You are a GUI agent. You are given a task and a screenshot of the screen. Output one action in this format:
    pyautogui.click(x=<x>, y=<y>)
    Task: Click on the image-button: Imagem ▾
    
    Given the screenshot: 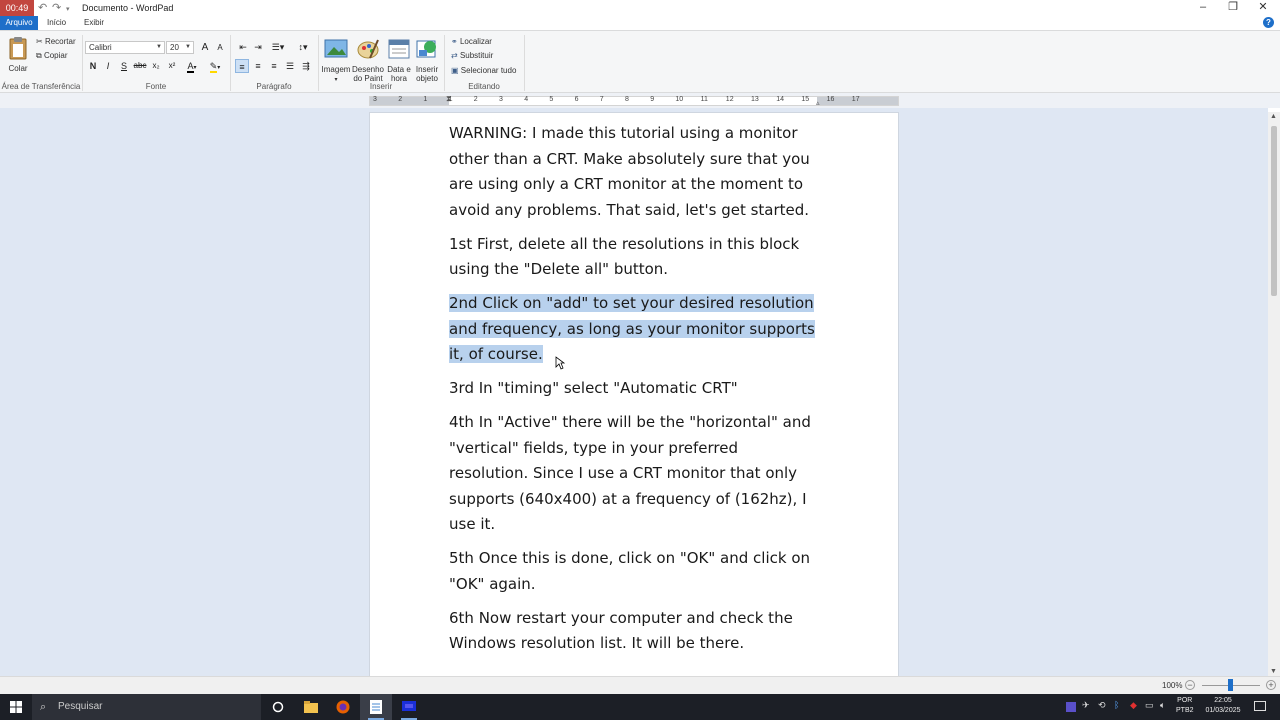 What is the action you would take?
    pyautogui.click(x=336, y=61)
    